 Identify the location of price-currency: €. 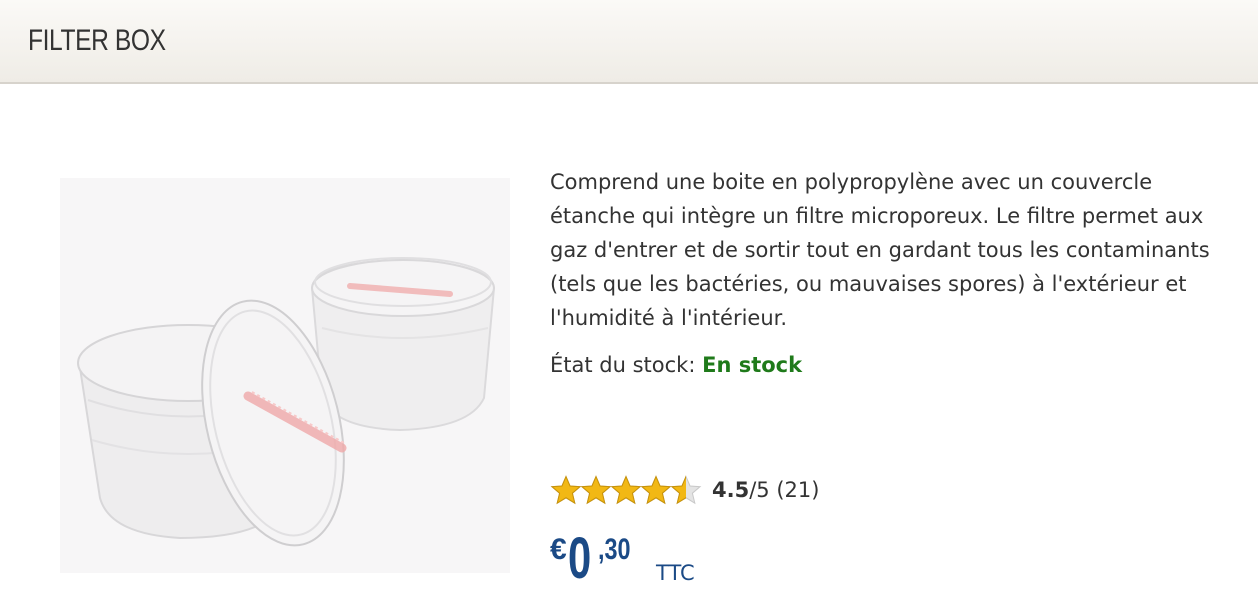
(558, 549).